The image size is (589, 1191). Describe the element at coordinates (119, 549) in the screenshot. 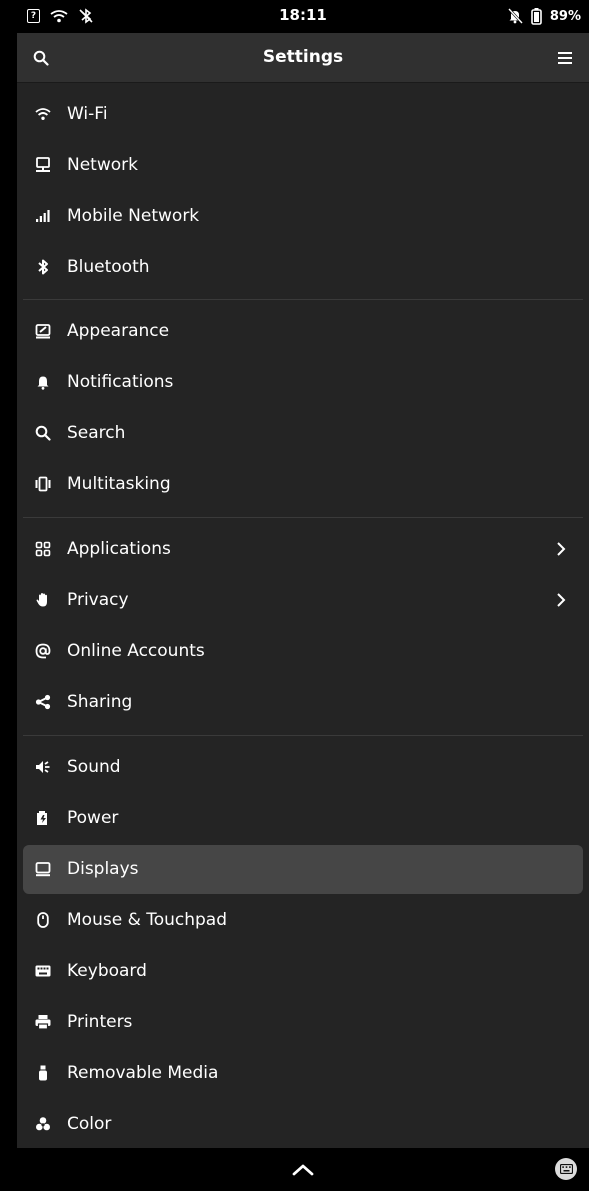

I see `row-label: Applications` at that location.